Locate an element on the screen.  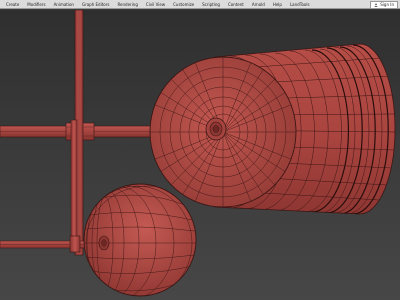
menu-scripting: Scripting is located at coordinates (211, 4).